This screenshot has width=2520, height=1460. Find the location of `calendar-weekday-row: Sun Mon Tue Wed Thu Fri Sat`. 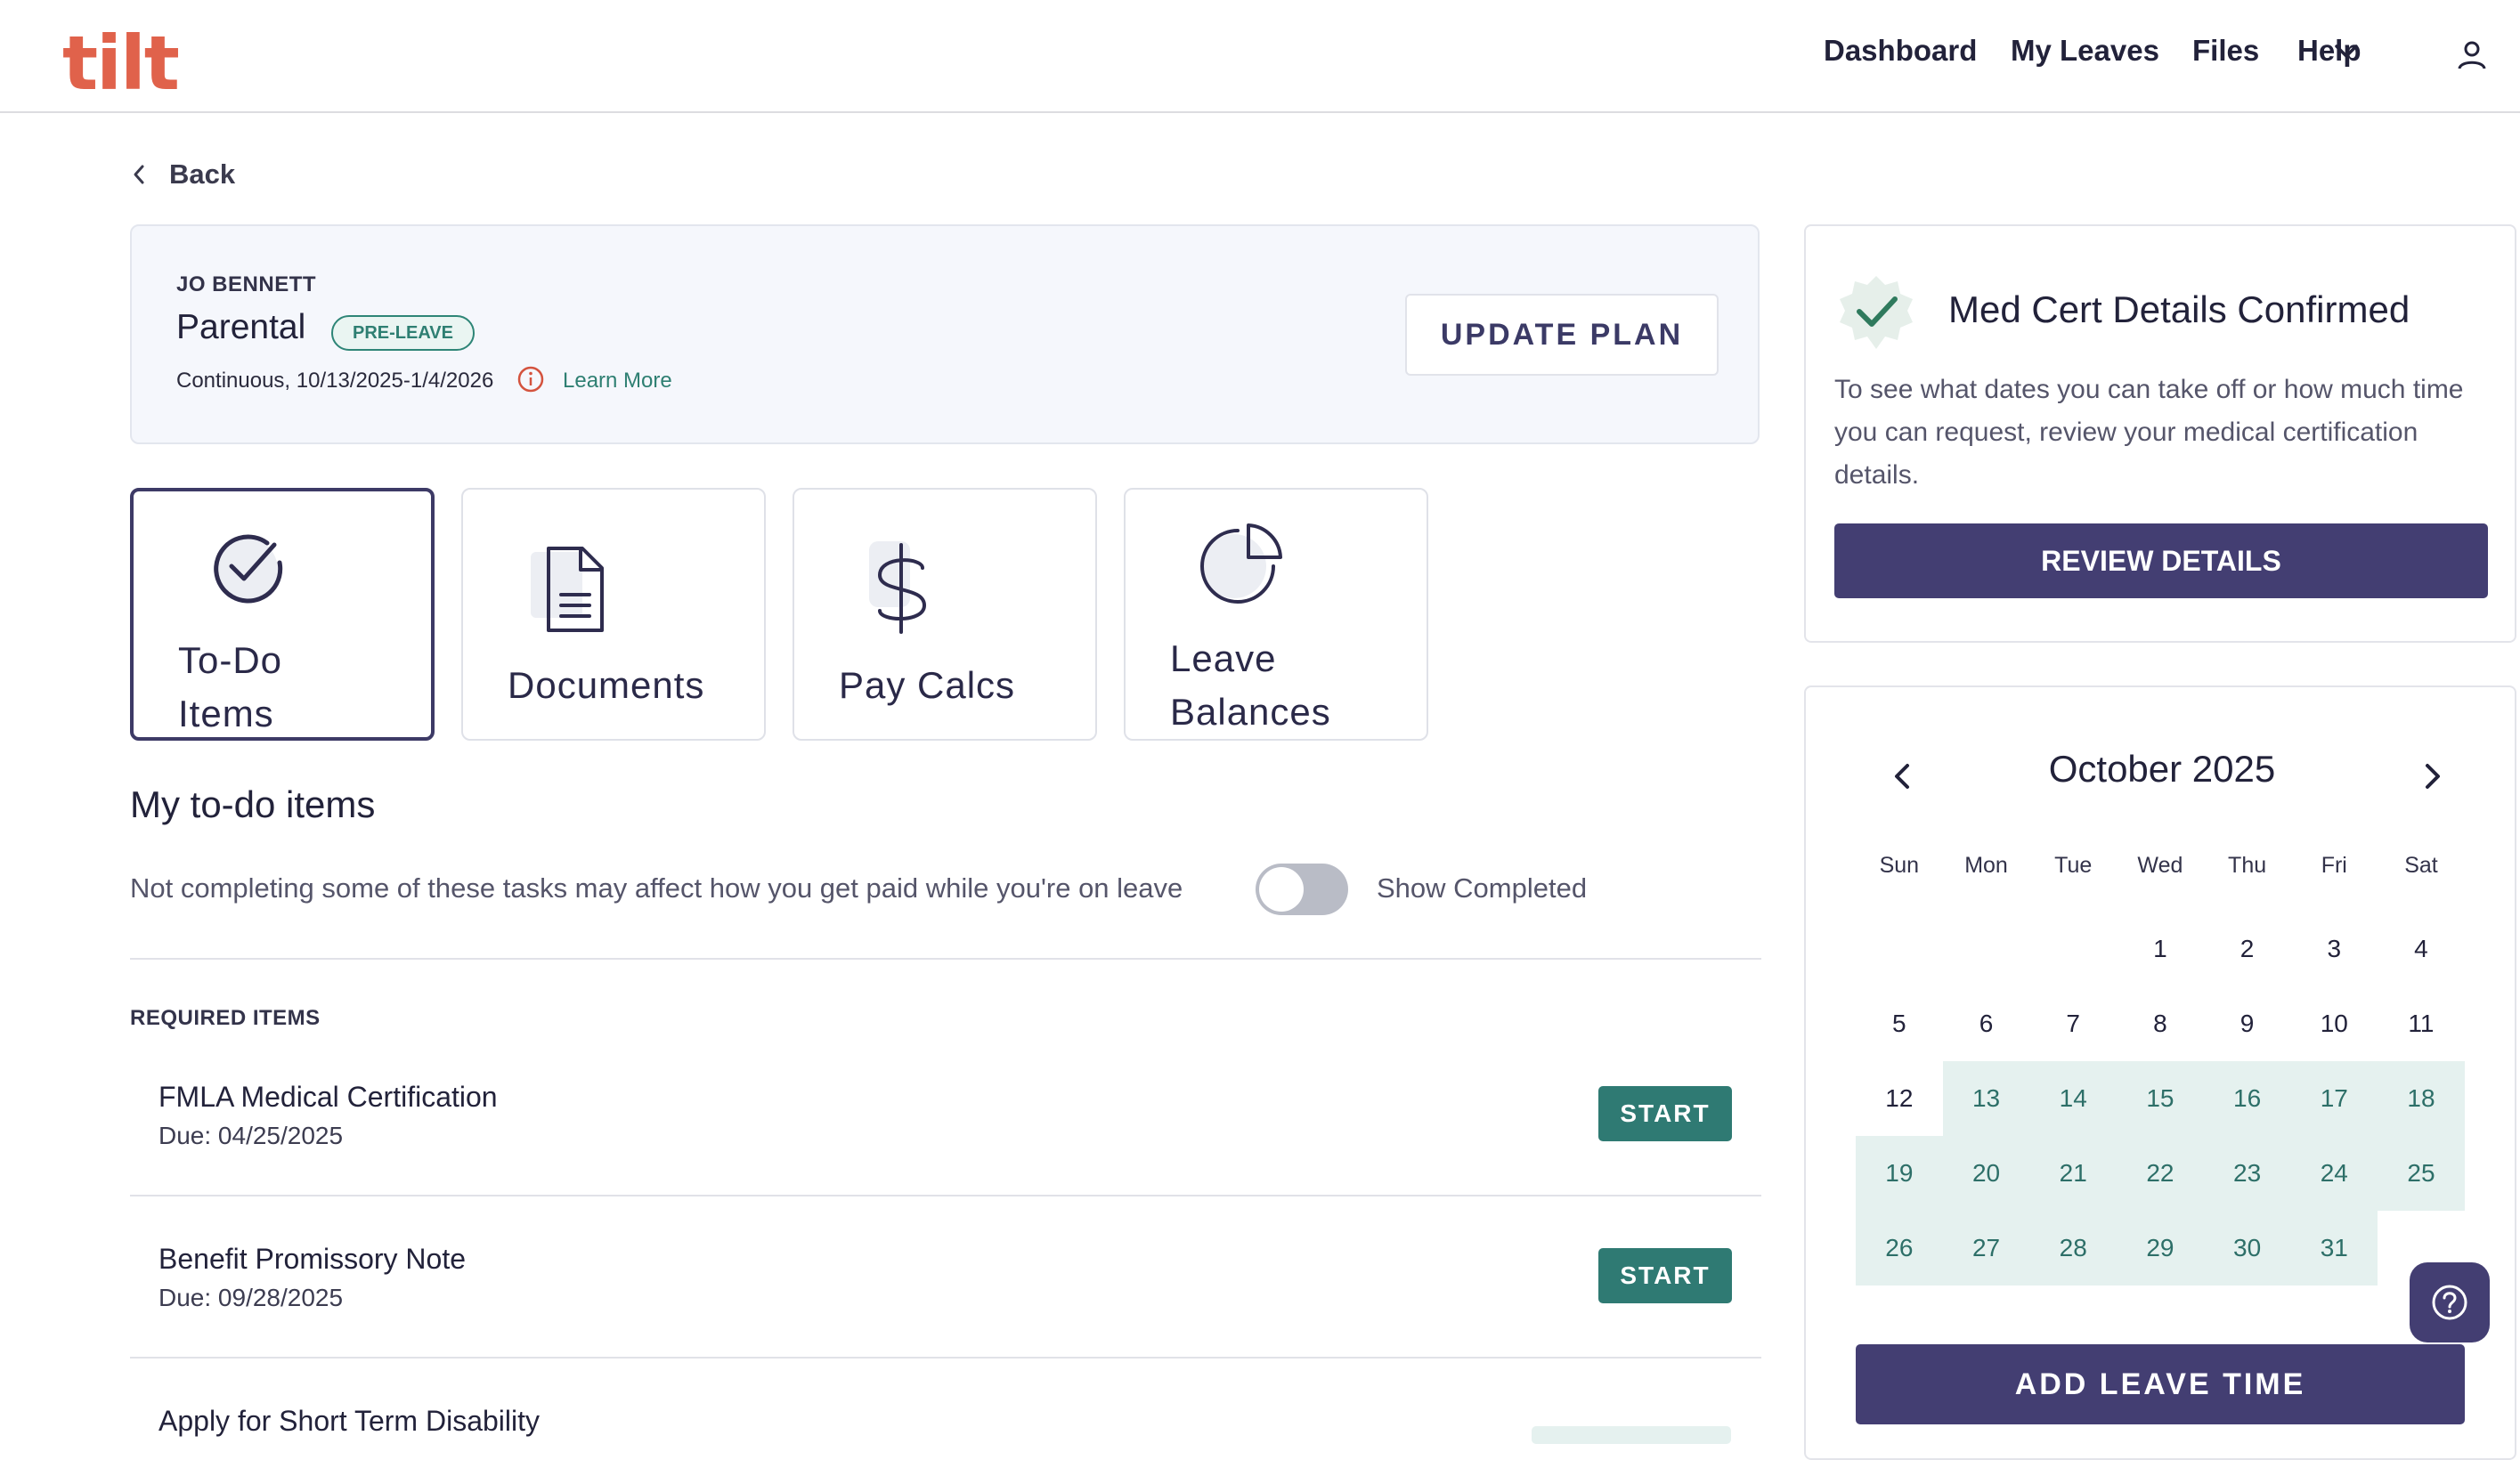

calendar-weekday-row: Sun Mon Tue Wed Thu Fri Sat is located at coordinates (2160, 866).